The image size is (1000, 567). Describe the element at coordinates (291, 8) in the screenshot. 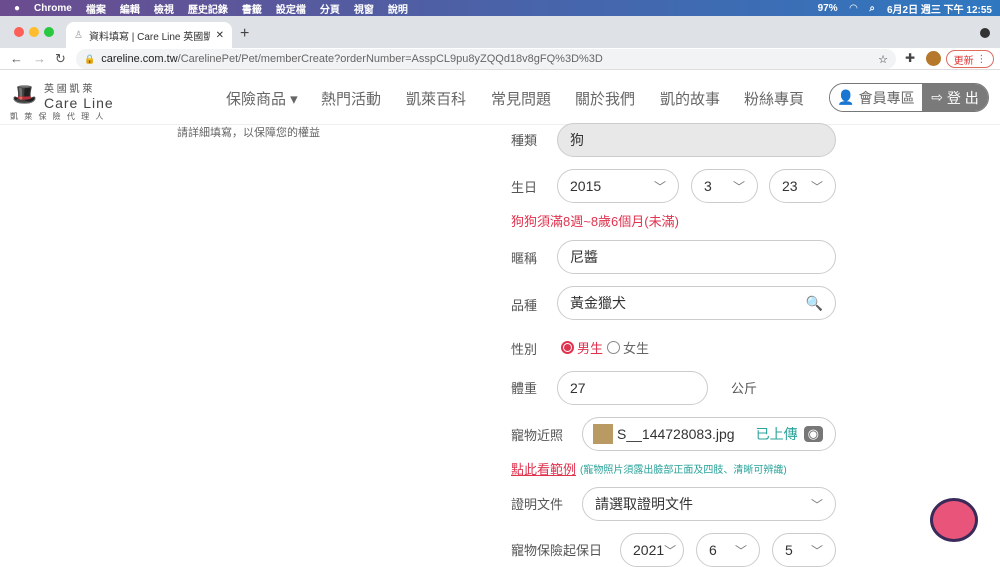

I see `menu-item: 設定檔` at that location.